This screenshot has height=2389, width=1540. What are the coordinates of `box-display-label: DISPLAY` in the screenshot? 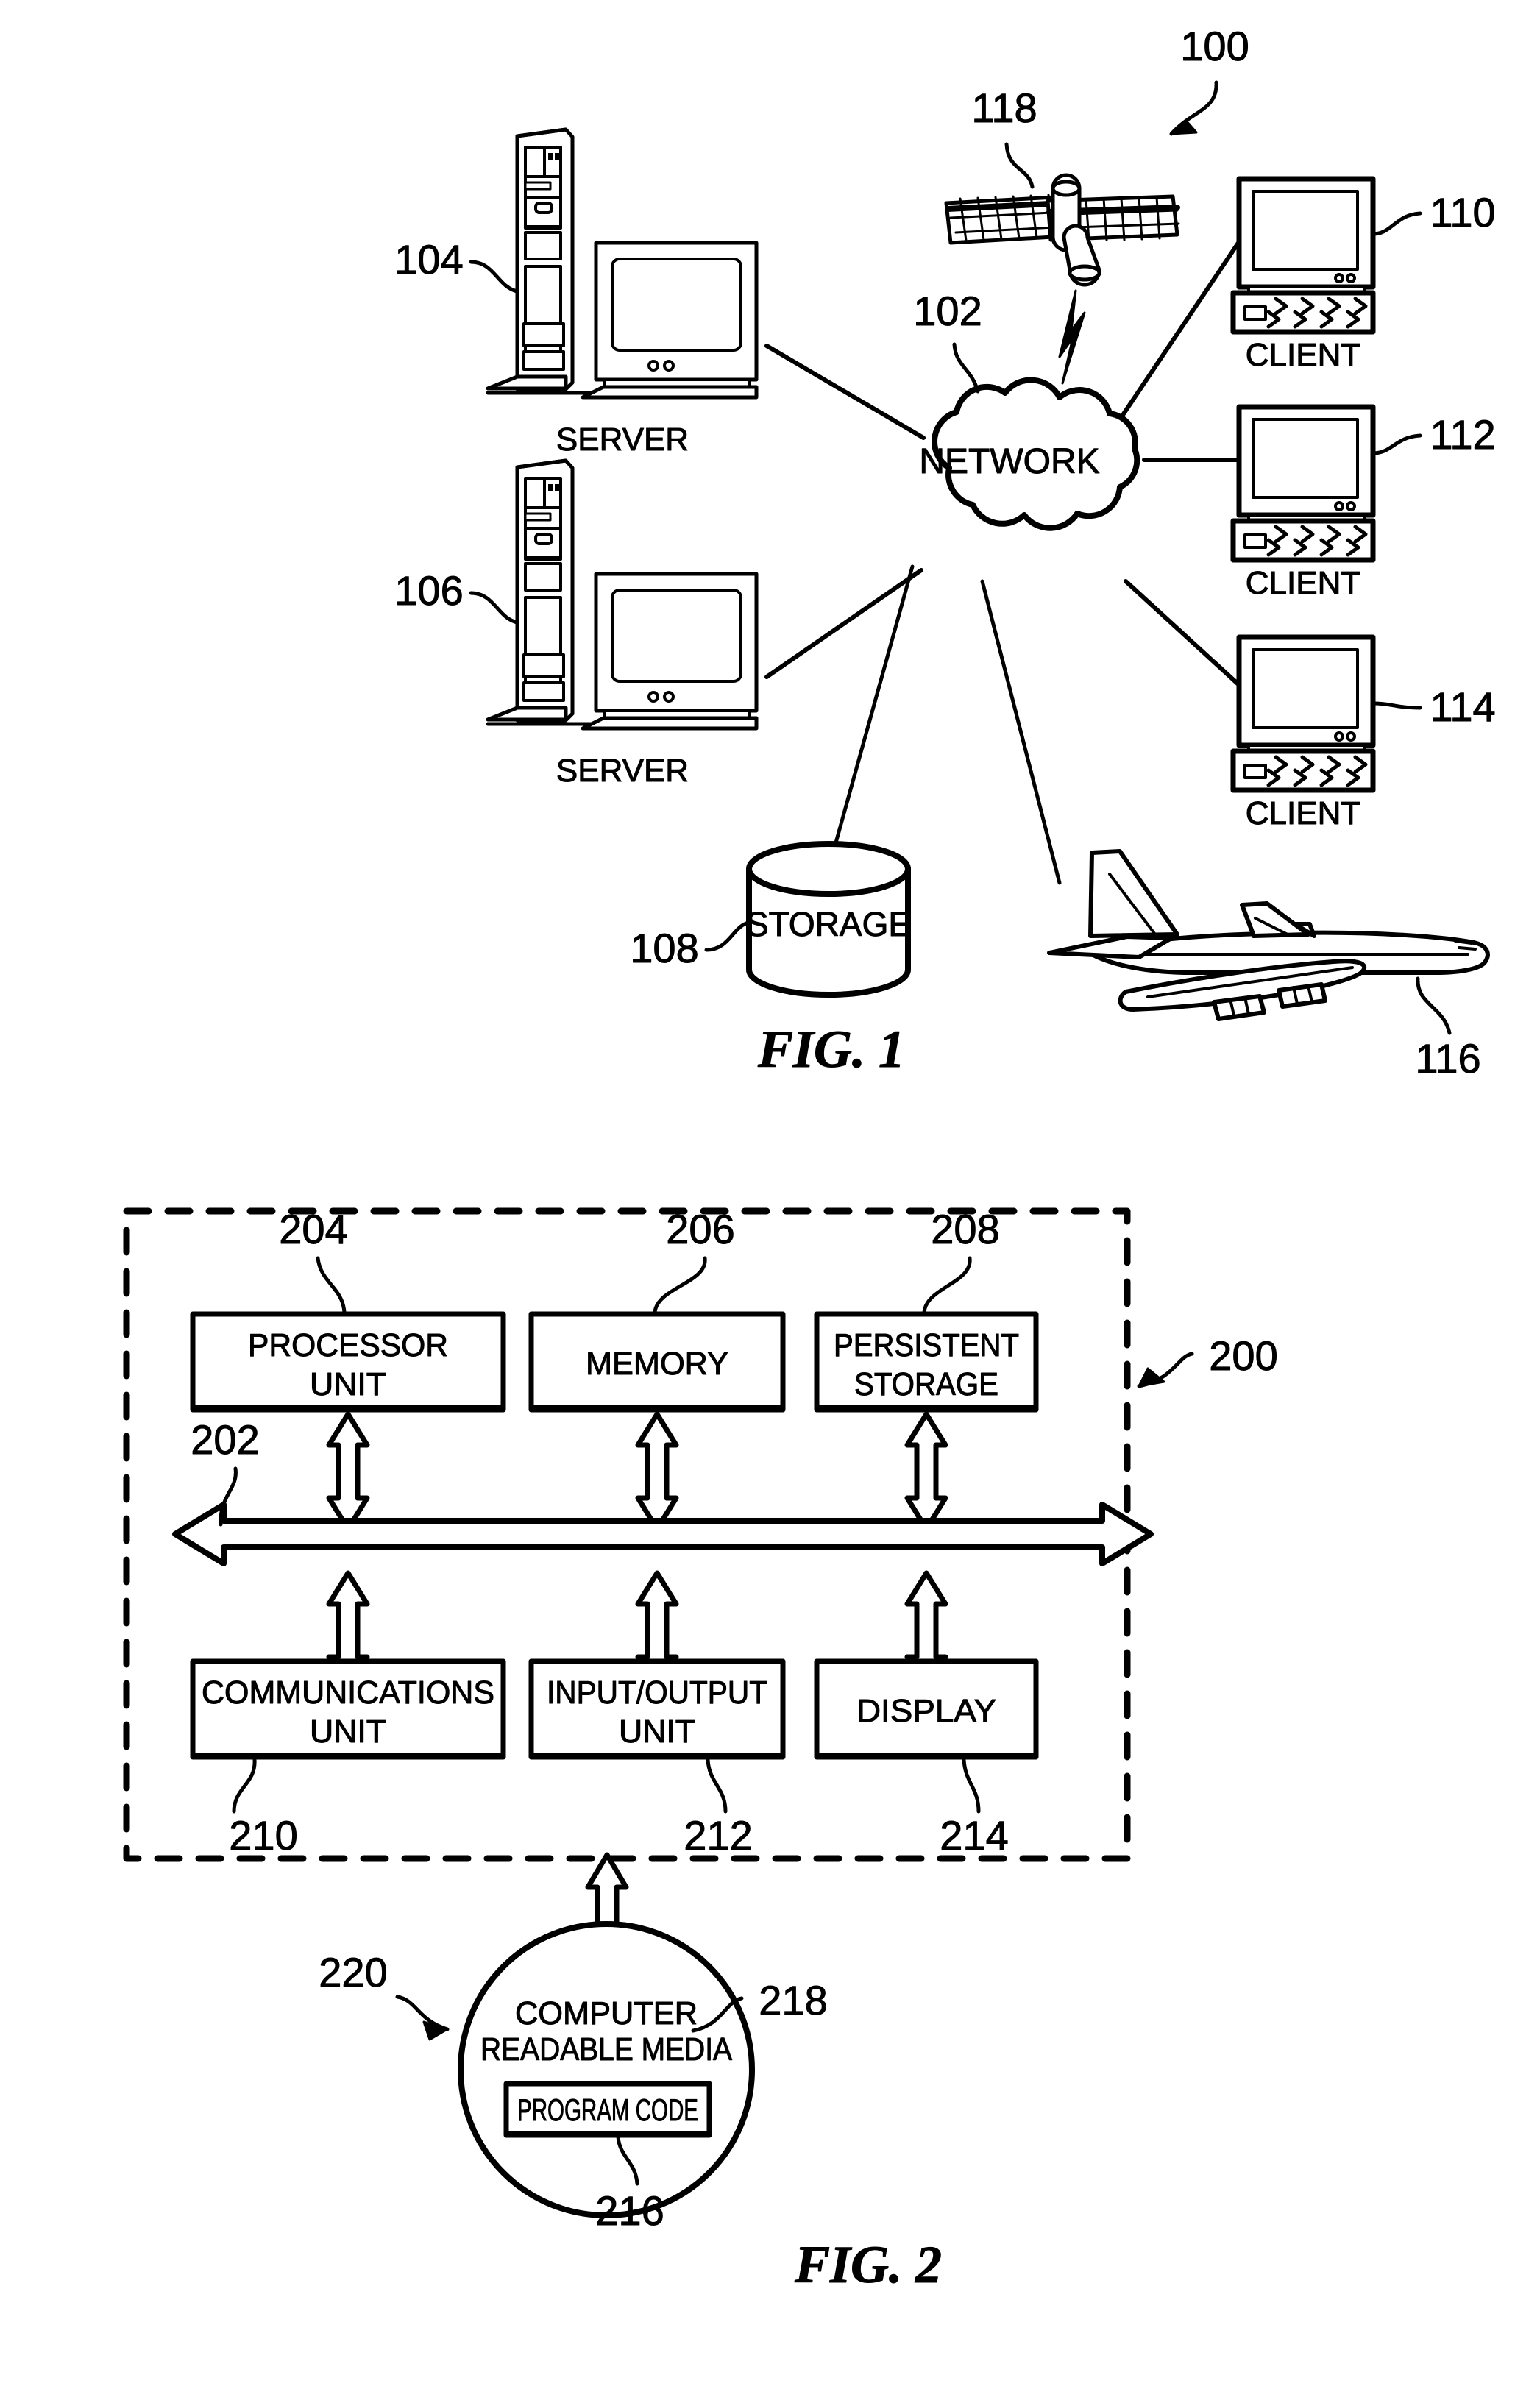 It's located at (926, 1711).